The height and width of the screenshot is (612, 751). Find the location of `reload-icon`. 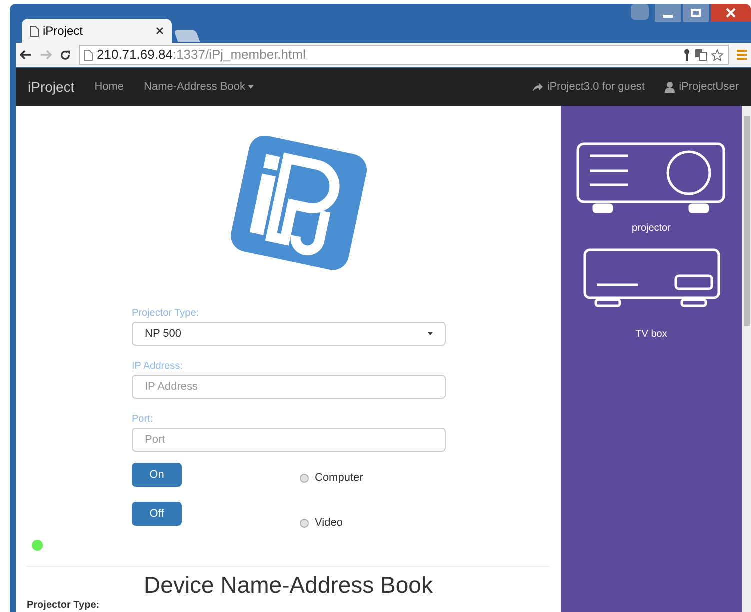

reload-icon is located at coordinates (65, 55).